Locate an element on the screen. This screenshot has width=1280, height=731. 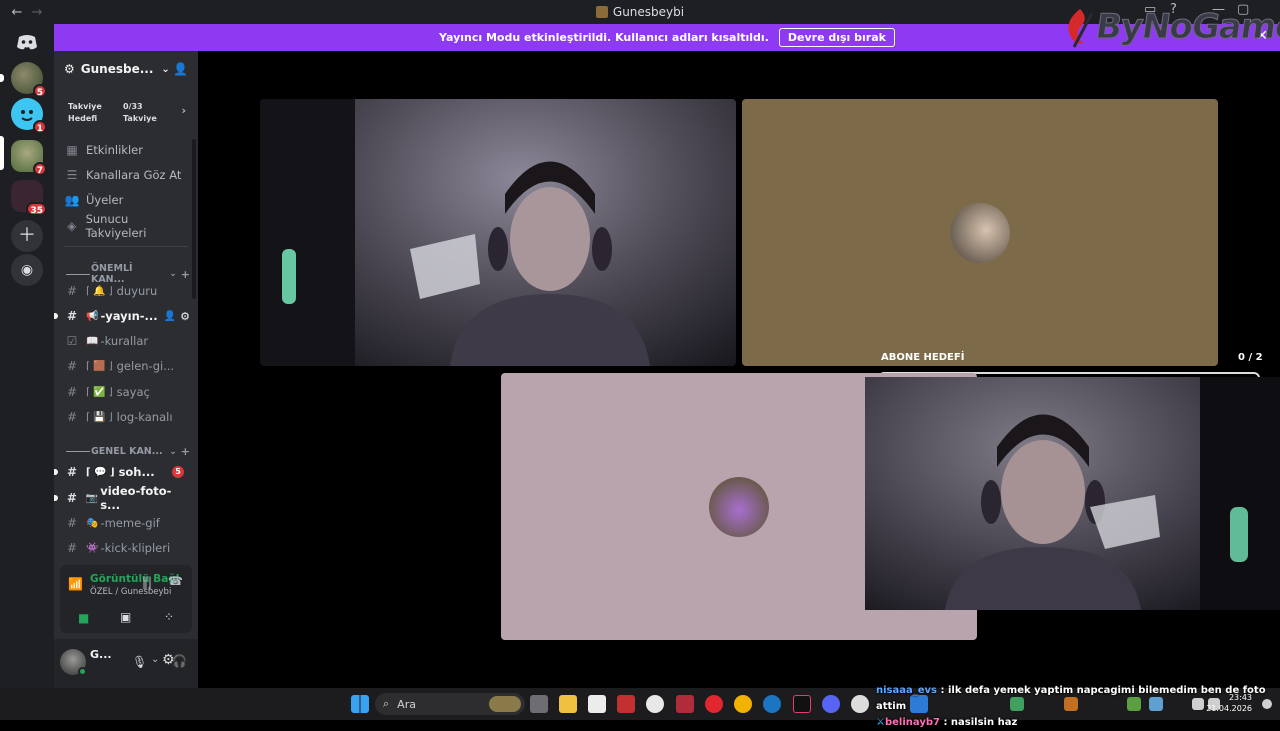
disconnect-icon: ☎ is located at coordinates (175, 581).